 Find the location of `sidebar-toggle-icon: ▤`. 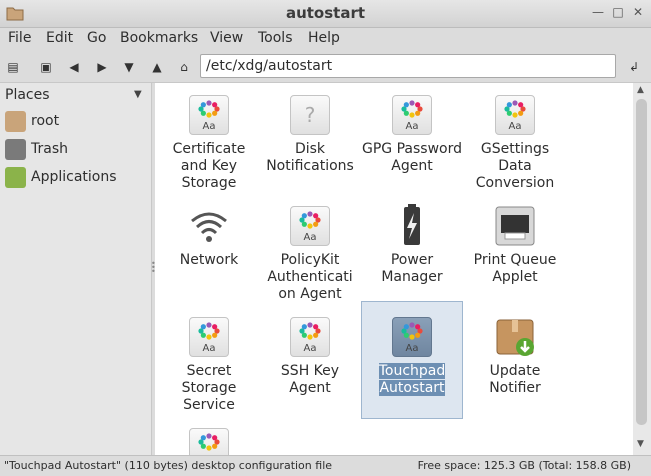

sidebar-toggle-icon: ▤ is located at coordinates (13, 67).